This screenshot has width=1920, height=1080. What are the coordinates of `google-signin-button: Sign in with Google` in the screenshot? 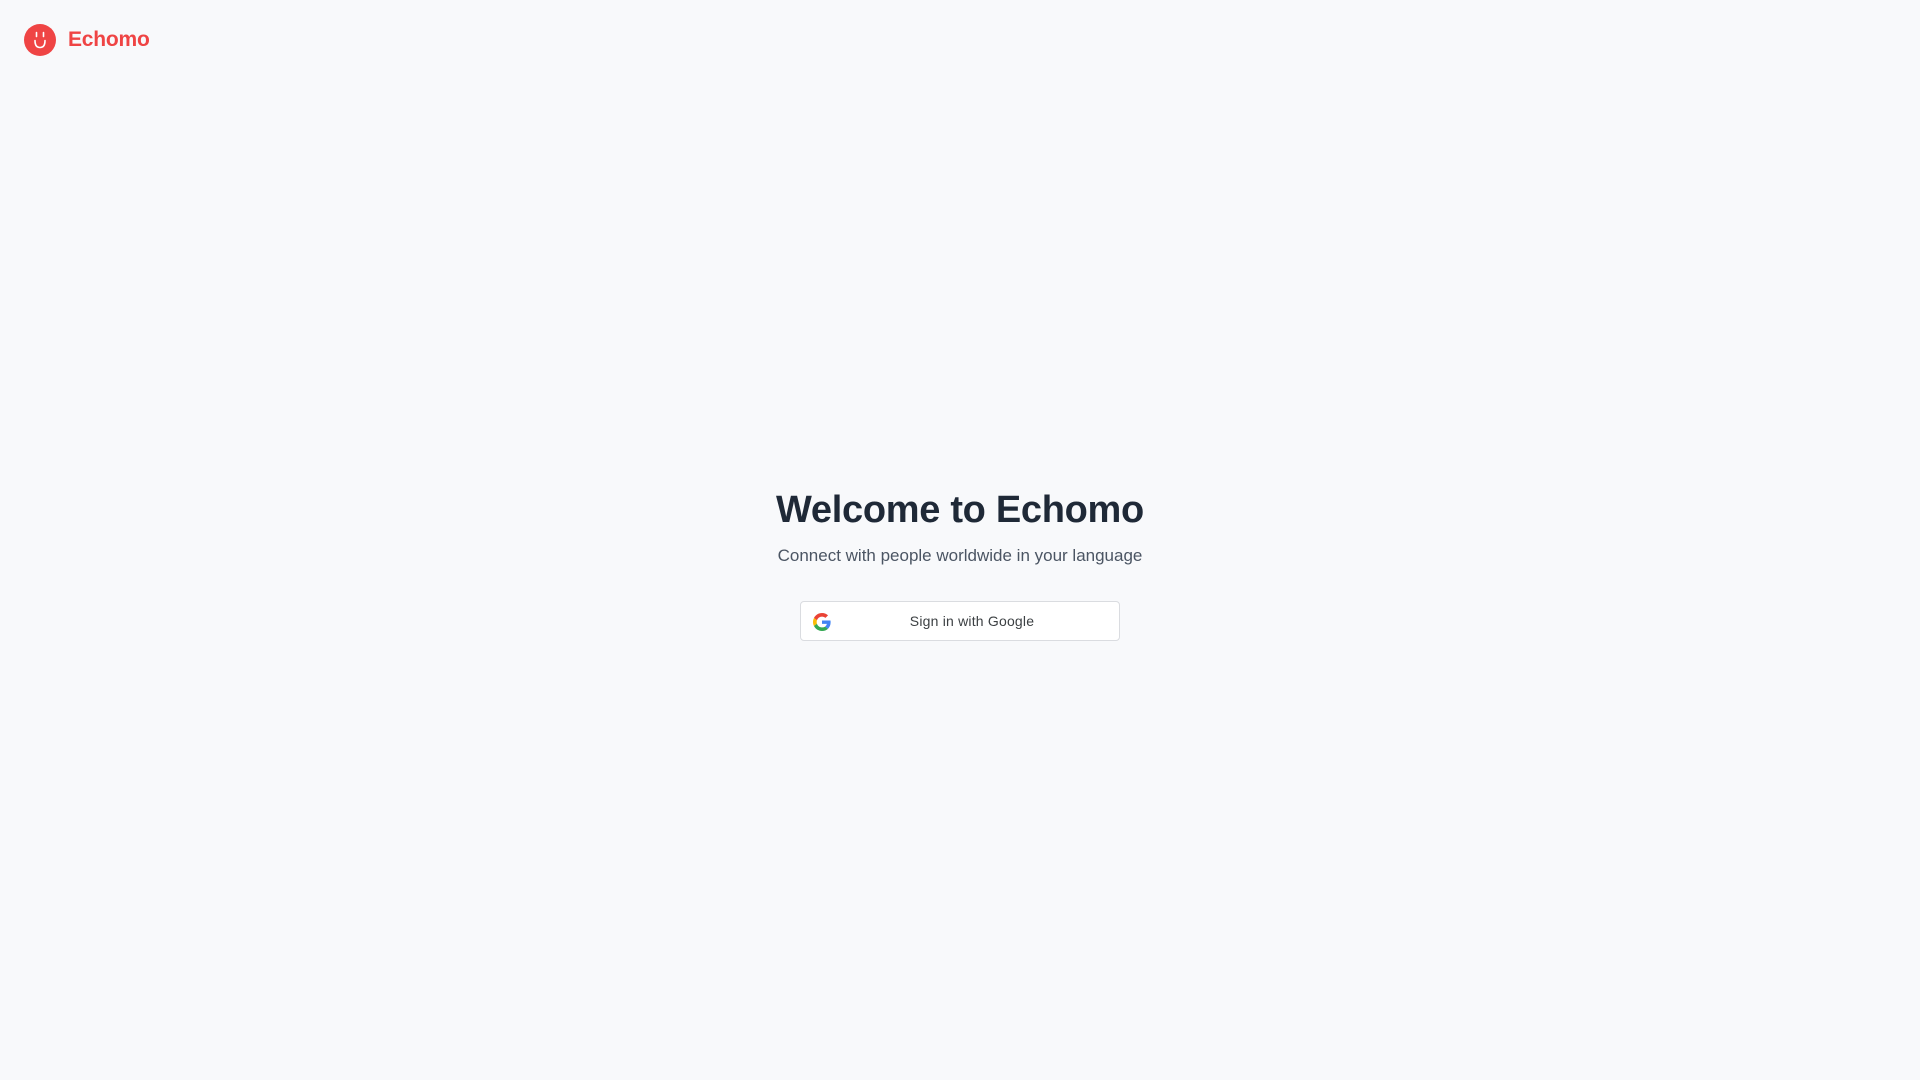 It's located at (960, 621).